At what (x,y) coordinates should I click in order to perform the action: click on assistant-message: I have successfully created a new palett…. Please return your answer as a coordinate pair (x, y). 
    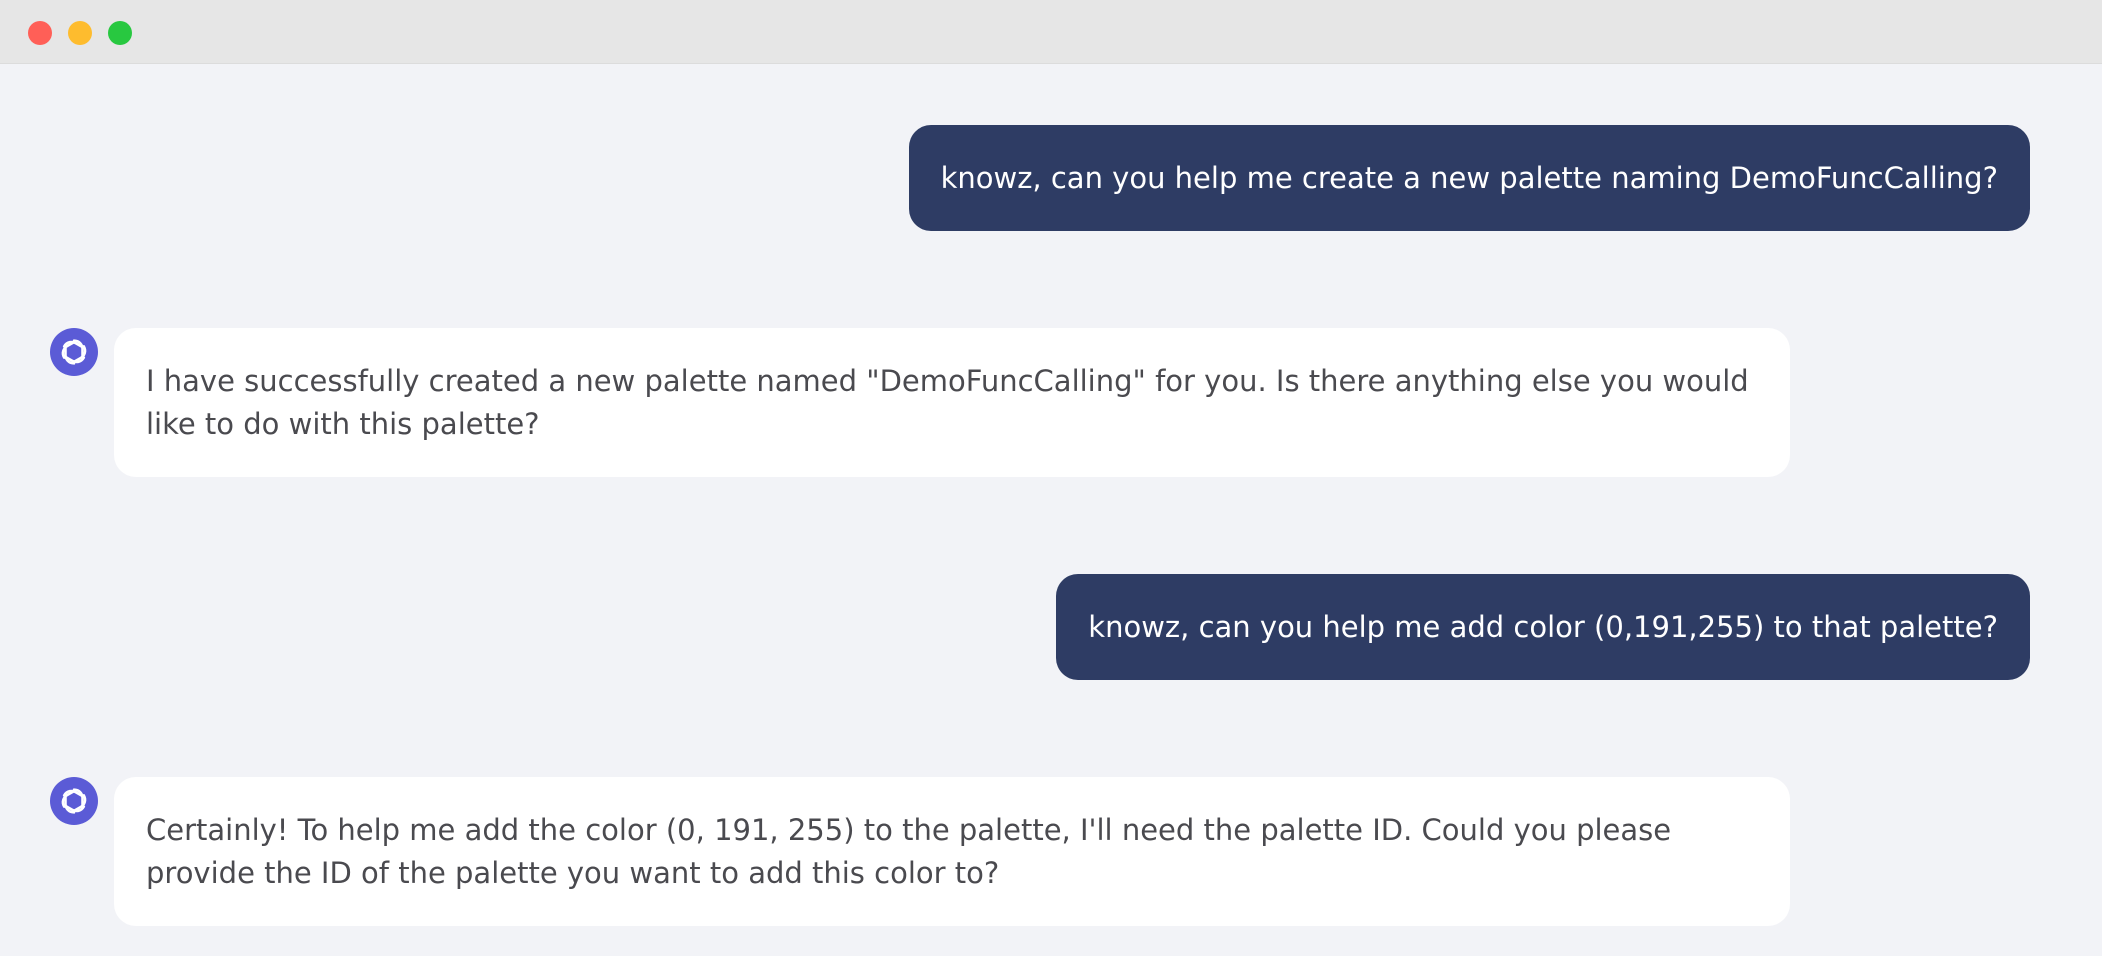
    Looking at the image, I should click on (952, 402).